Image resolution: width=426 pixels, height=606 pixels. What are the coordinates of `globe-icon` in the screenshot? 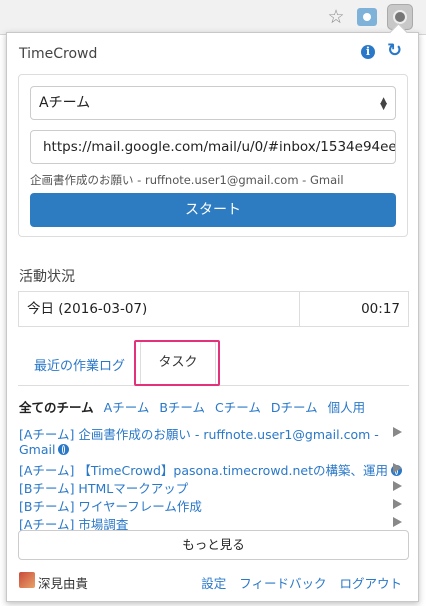 It's located at (64, 449).